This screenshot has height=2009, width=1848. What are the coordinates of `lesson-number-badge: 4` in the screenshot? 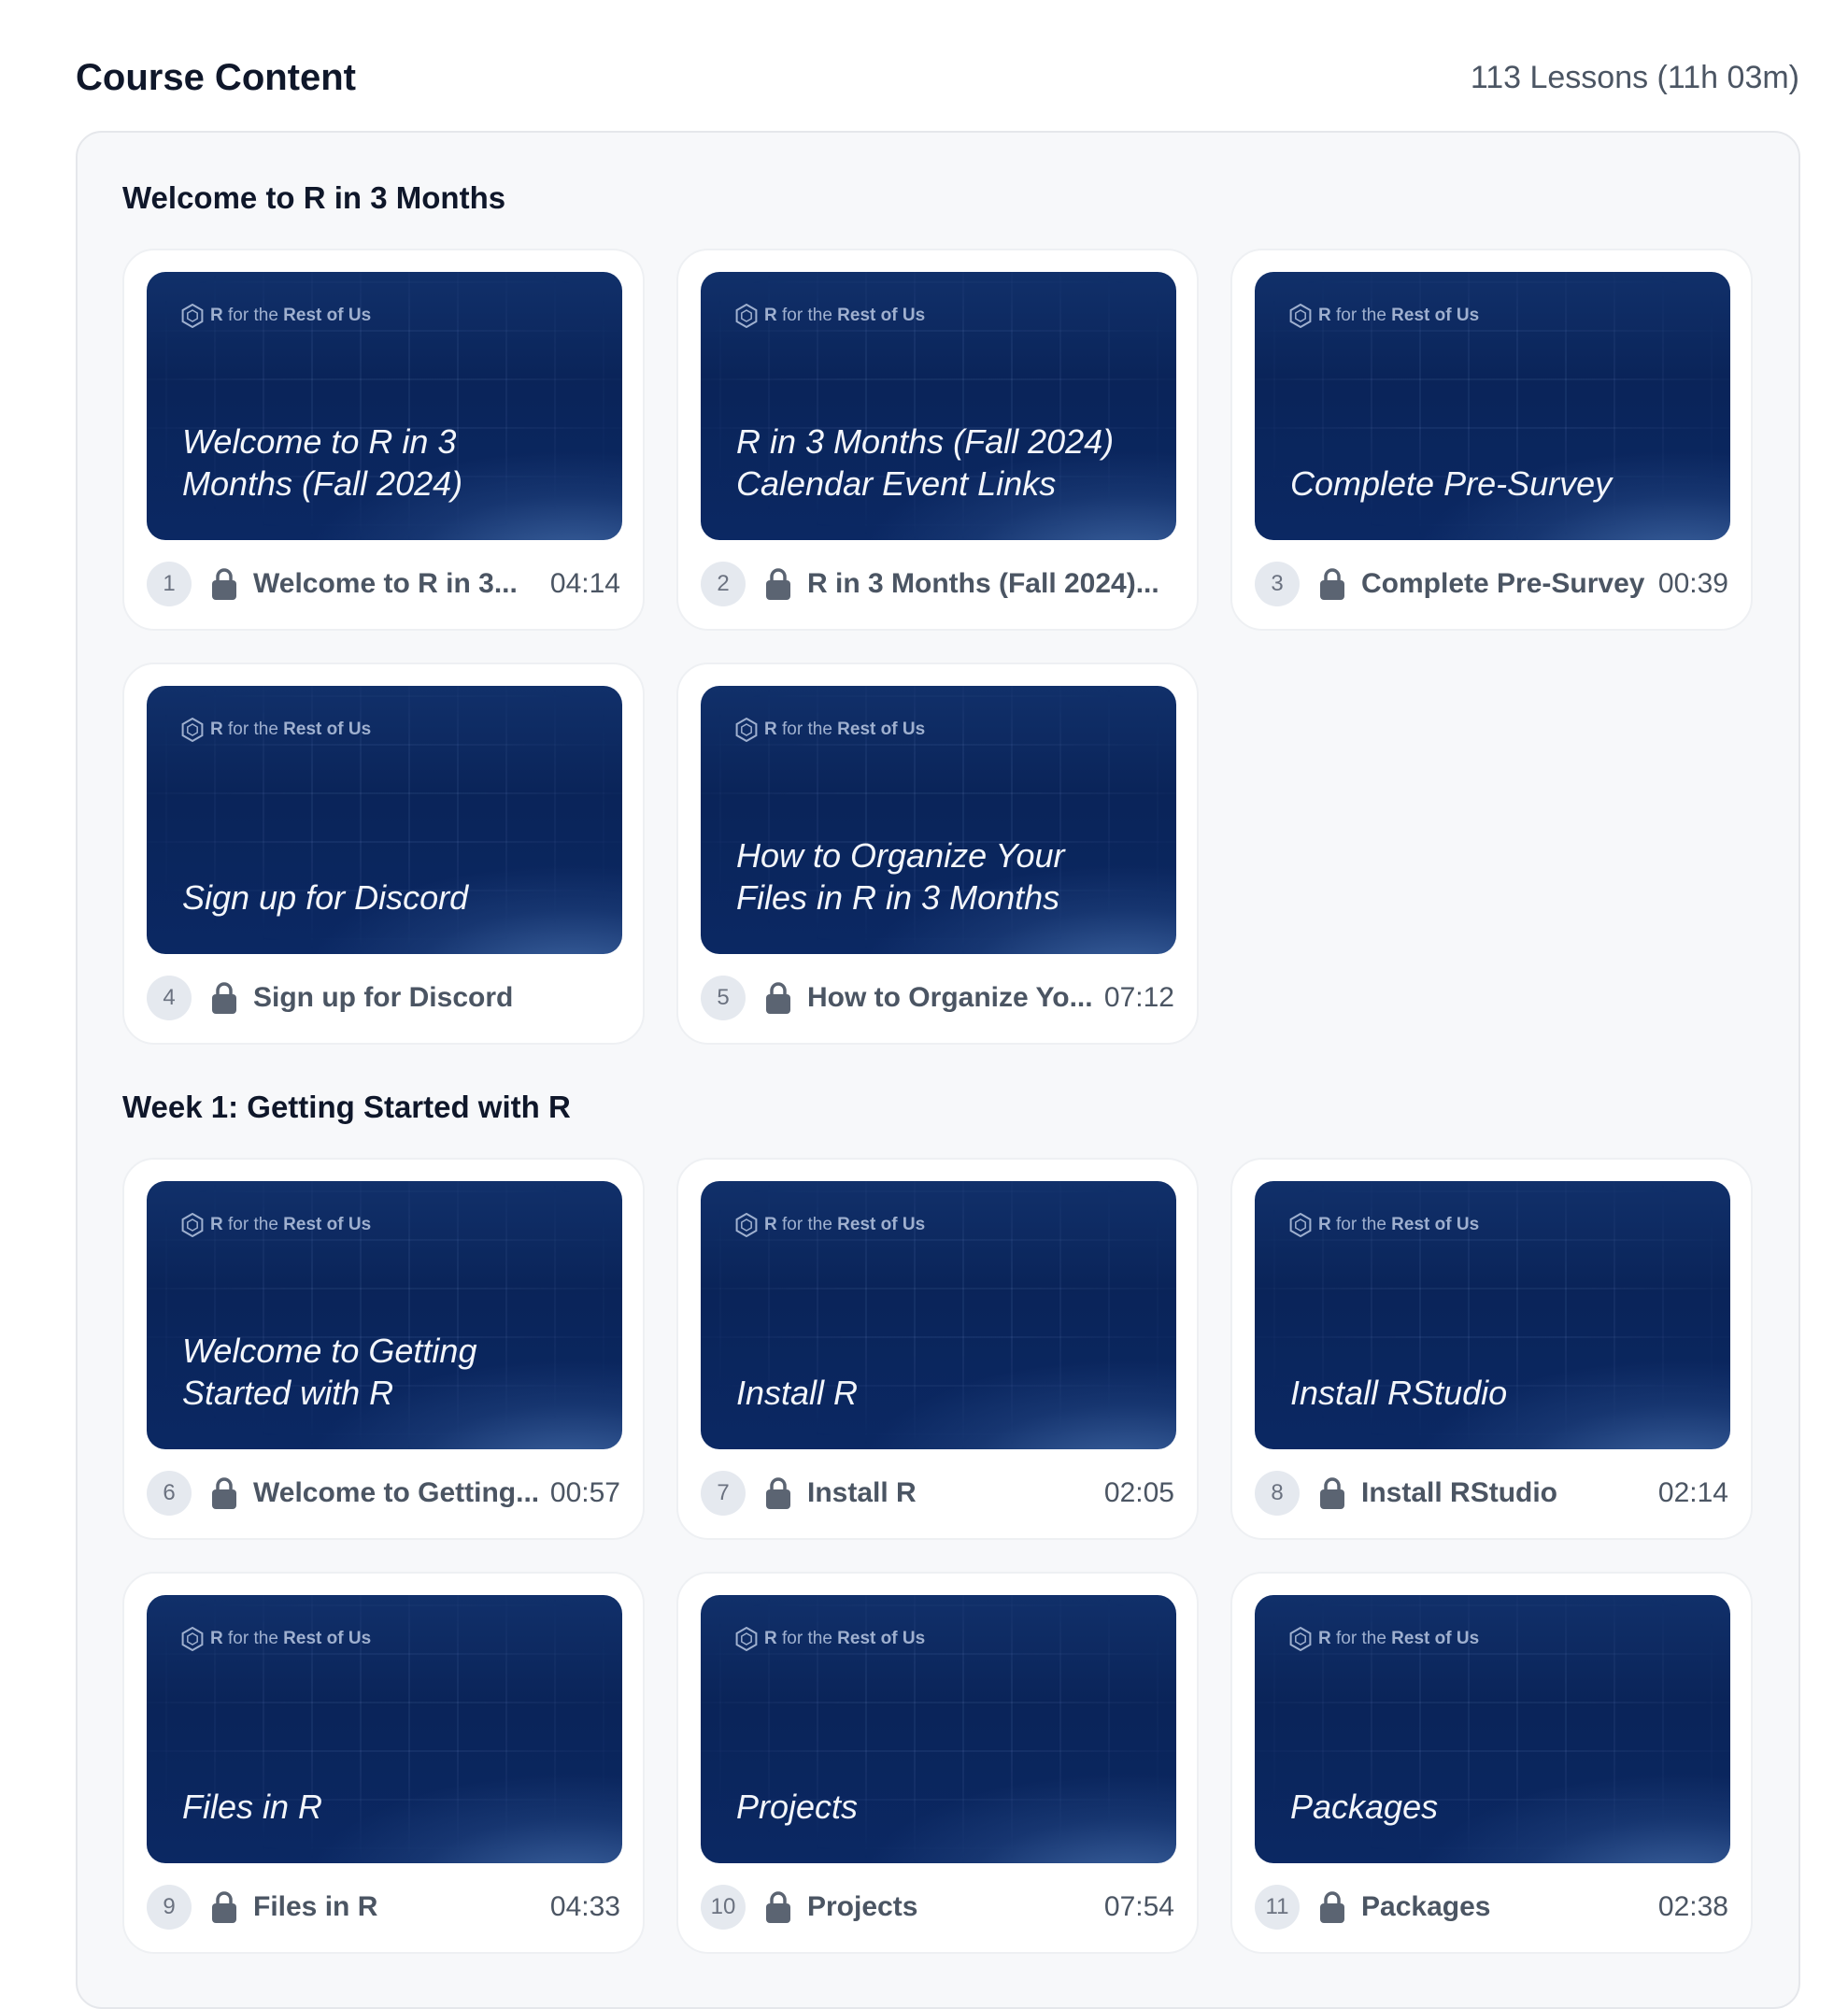 It's located at (169, 998).